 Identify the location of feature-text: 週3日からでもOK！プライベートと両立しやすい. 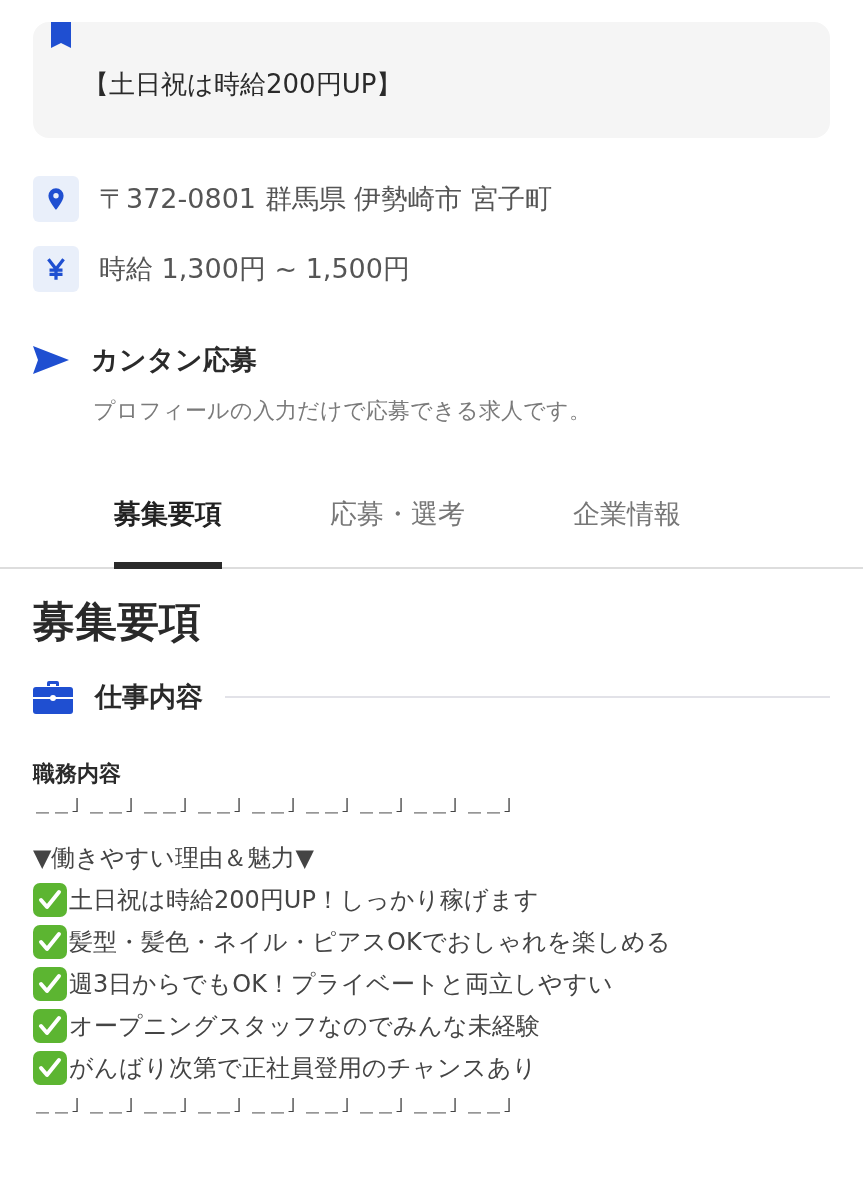
(341, 984).